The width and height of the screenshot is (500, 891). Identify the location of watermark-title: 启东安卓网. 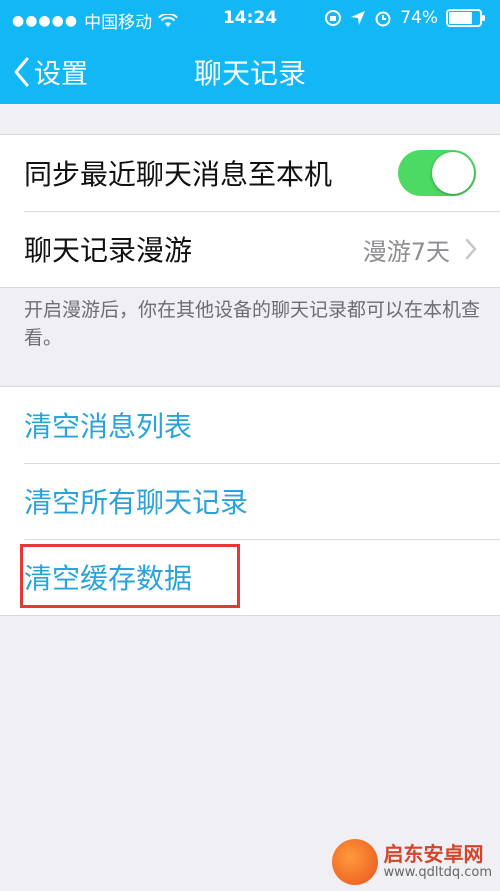
(433, 854).